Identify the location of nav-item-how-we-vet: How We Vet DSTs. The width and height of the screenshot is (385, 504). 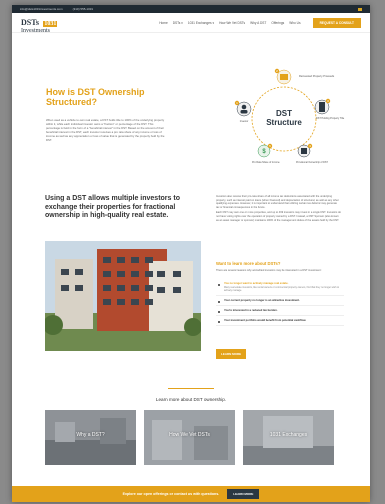
(232, 23).